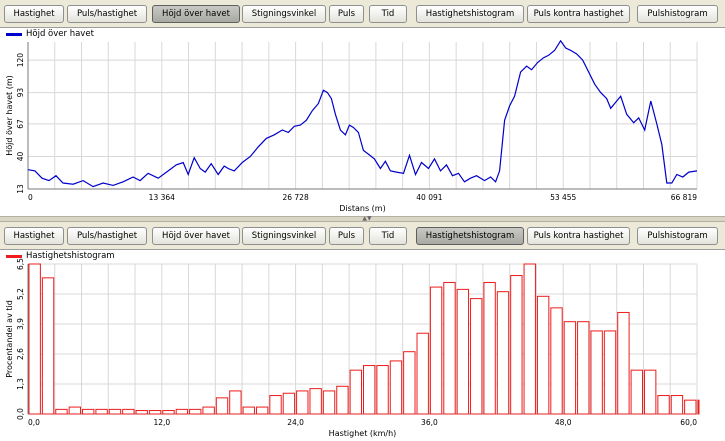 Image resolution: width=725 pixels, height=441 pixels. Describe the element at coordinates (295, 422) in the screenshot. I see `histogram-x-tick-label: 24,0` at that location.